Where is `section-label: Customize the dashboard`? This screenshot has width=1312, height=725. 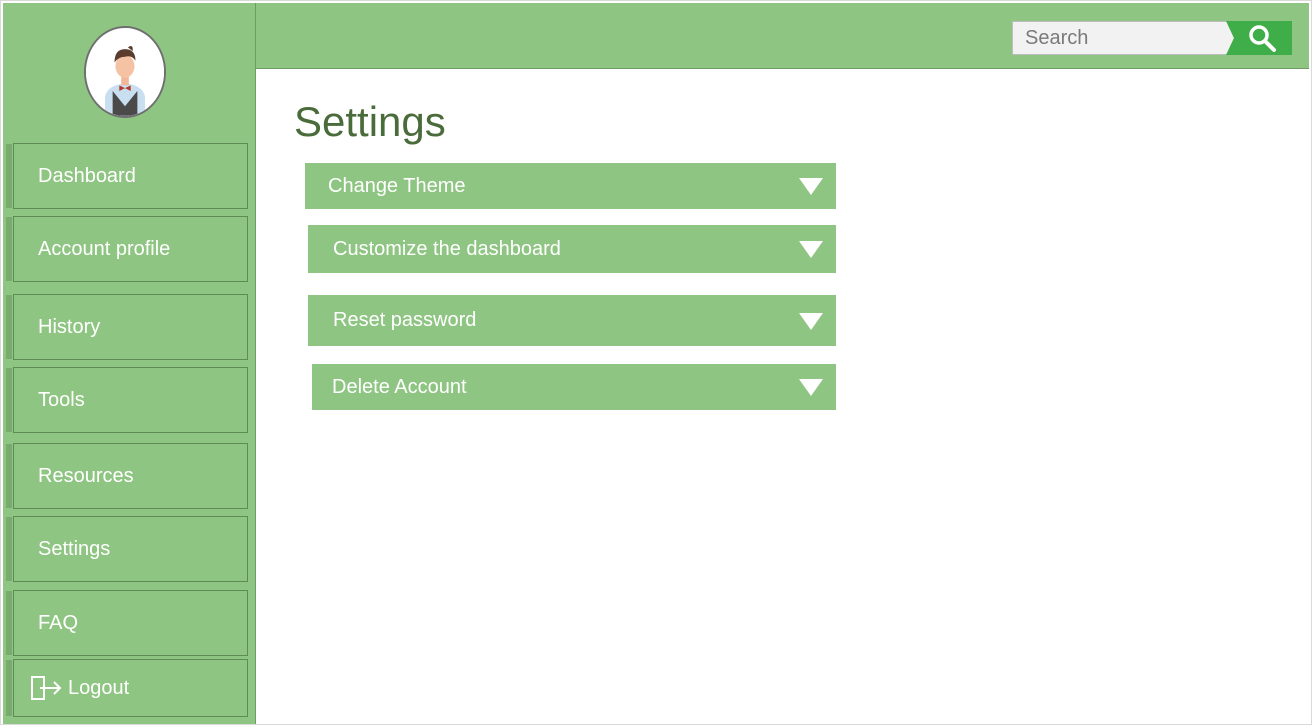
section-label: Customize the dashboard is located at coordinates (447, 248).